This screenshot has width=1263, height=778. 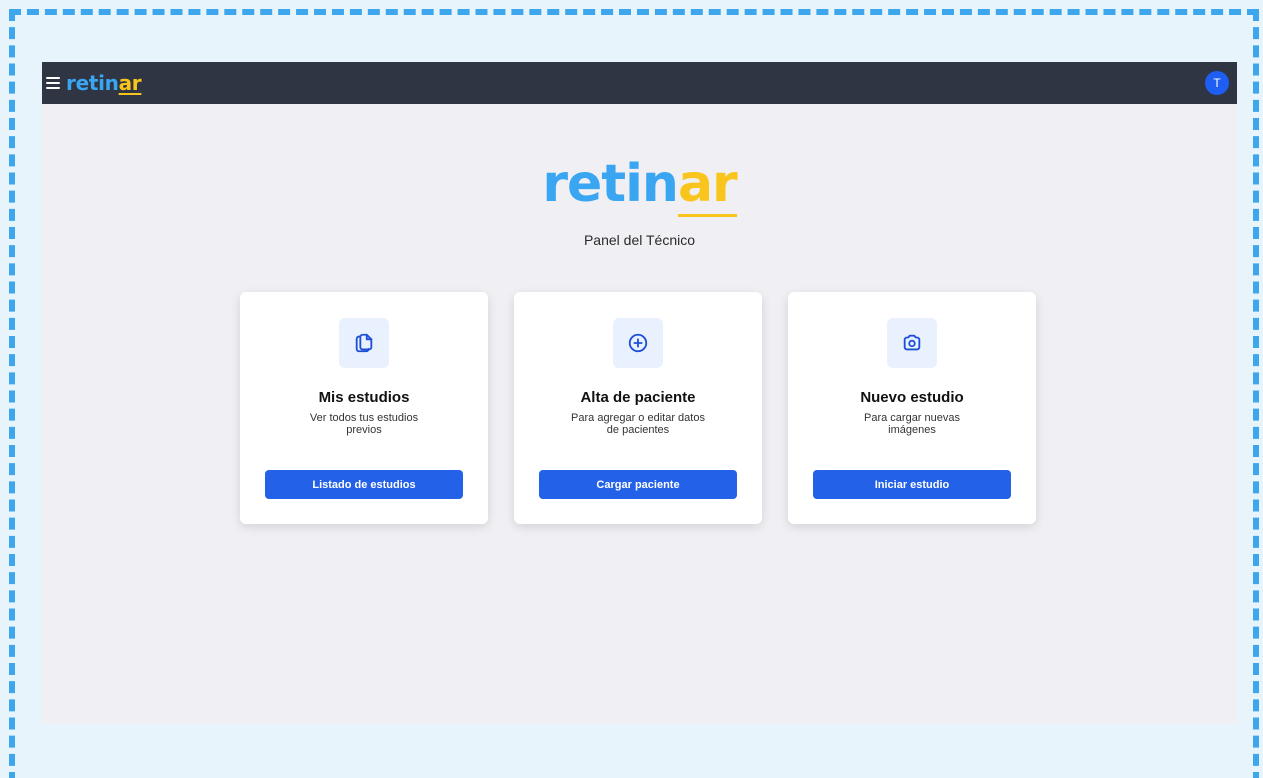 What do you see at coordinates (1217, 83) in the screenshot?
I see `user-avatar: T` at bounding box center [1217, 83].